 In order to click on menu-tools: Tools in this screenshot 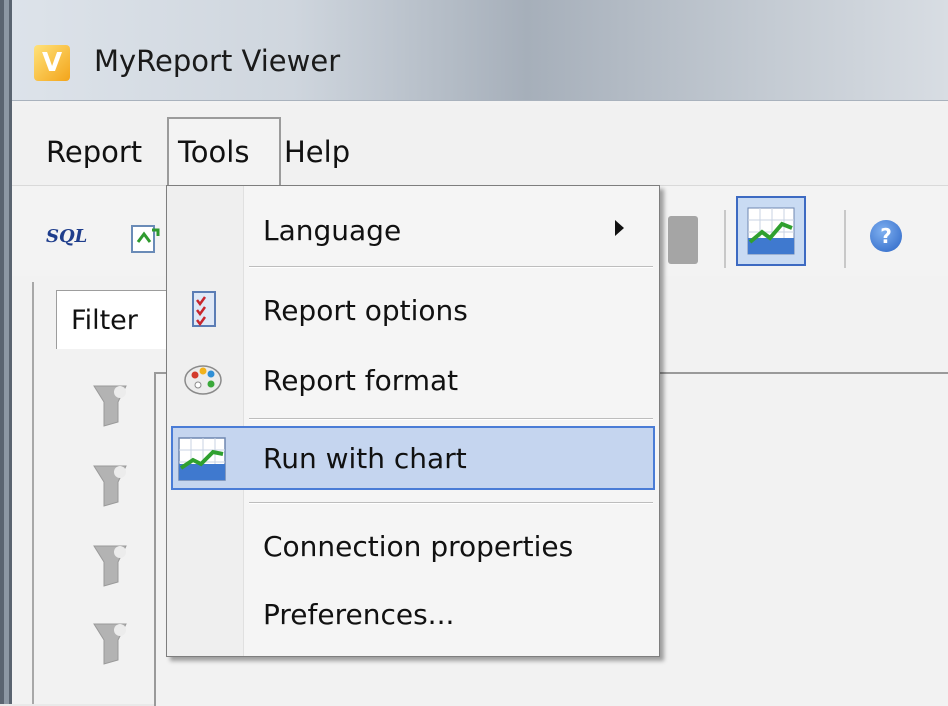, I will do `click(213, 152)`.